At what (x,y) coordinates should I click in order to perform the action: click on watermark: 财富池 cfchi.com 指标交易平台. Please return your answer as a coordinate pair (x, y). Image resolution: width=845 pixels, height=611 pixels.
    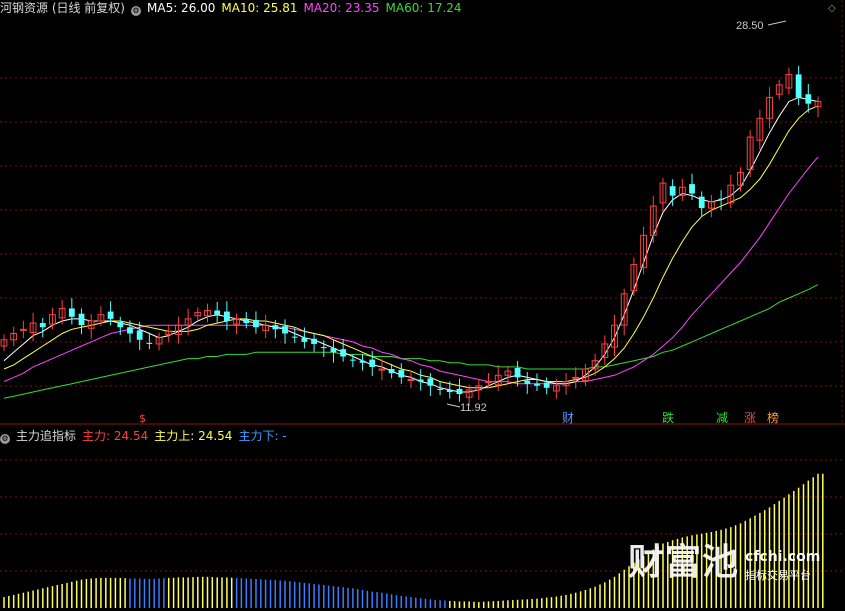
    Looking at the image, I should click on (724, 562).